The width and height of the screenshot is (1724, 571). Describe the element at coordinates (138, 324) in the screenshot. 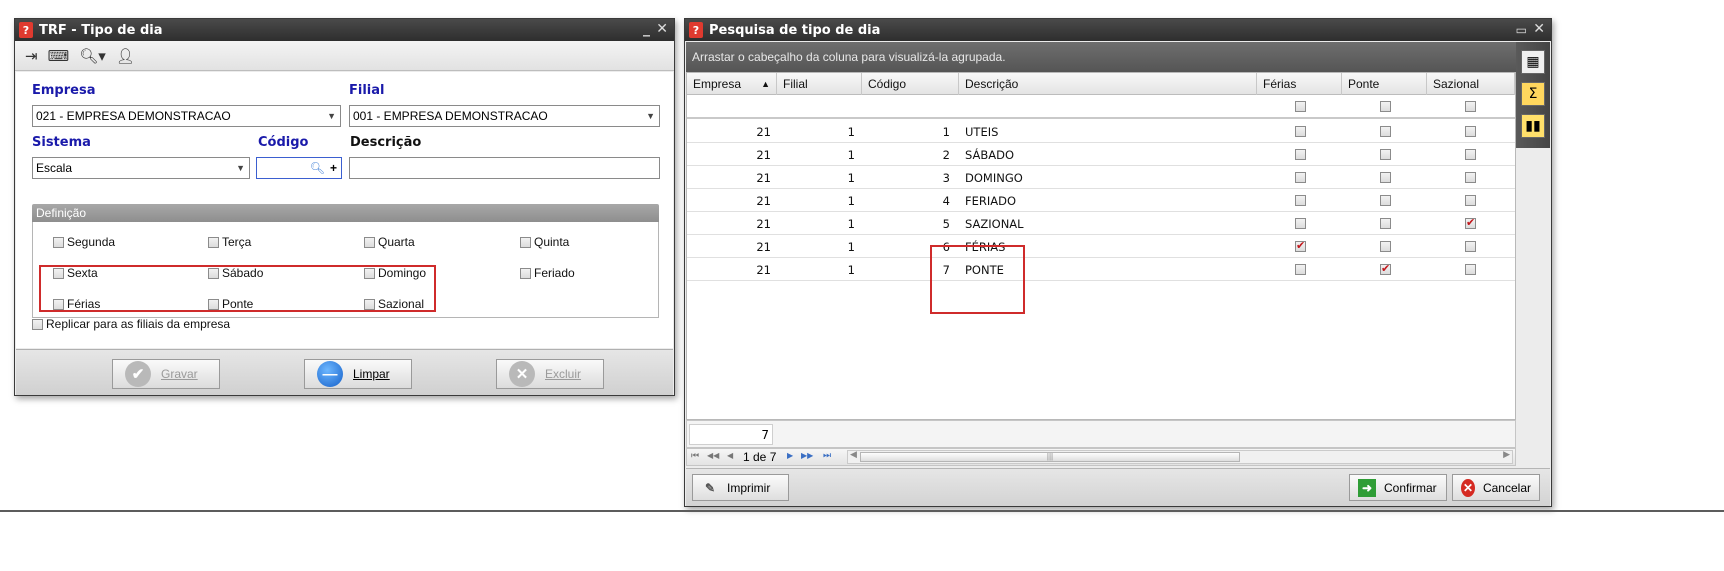

I see `checkbox-label: Replicar para as filiais da empresa` at that location.